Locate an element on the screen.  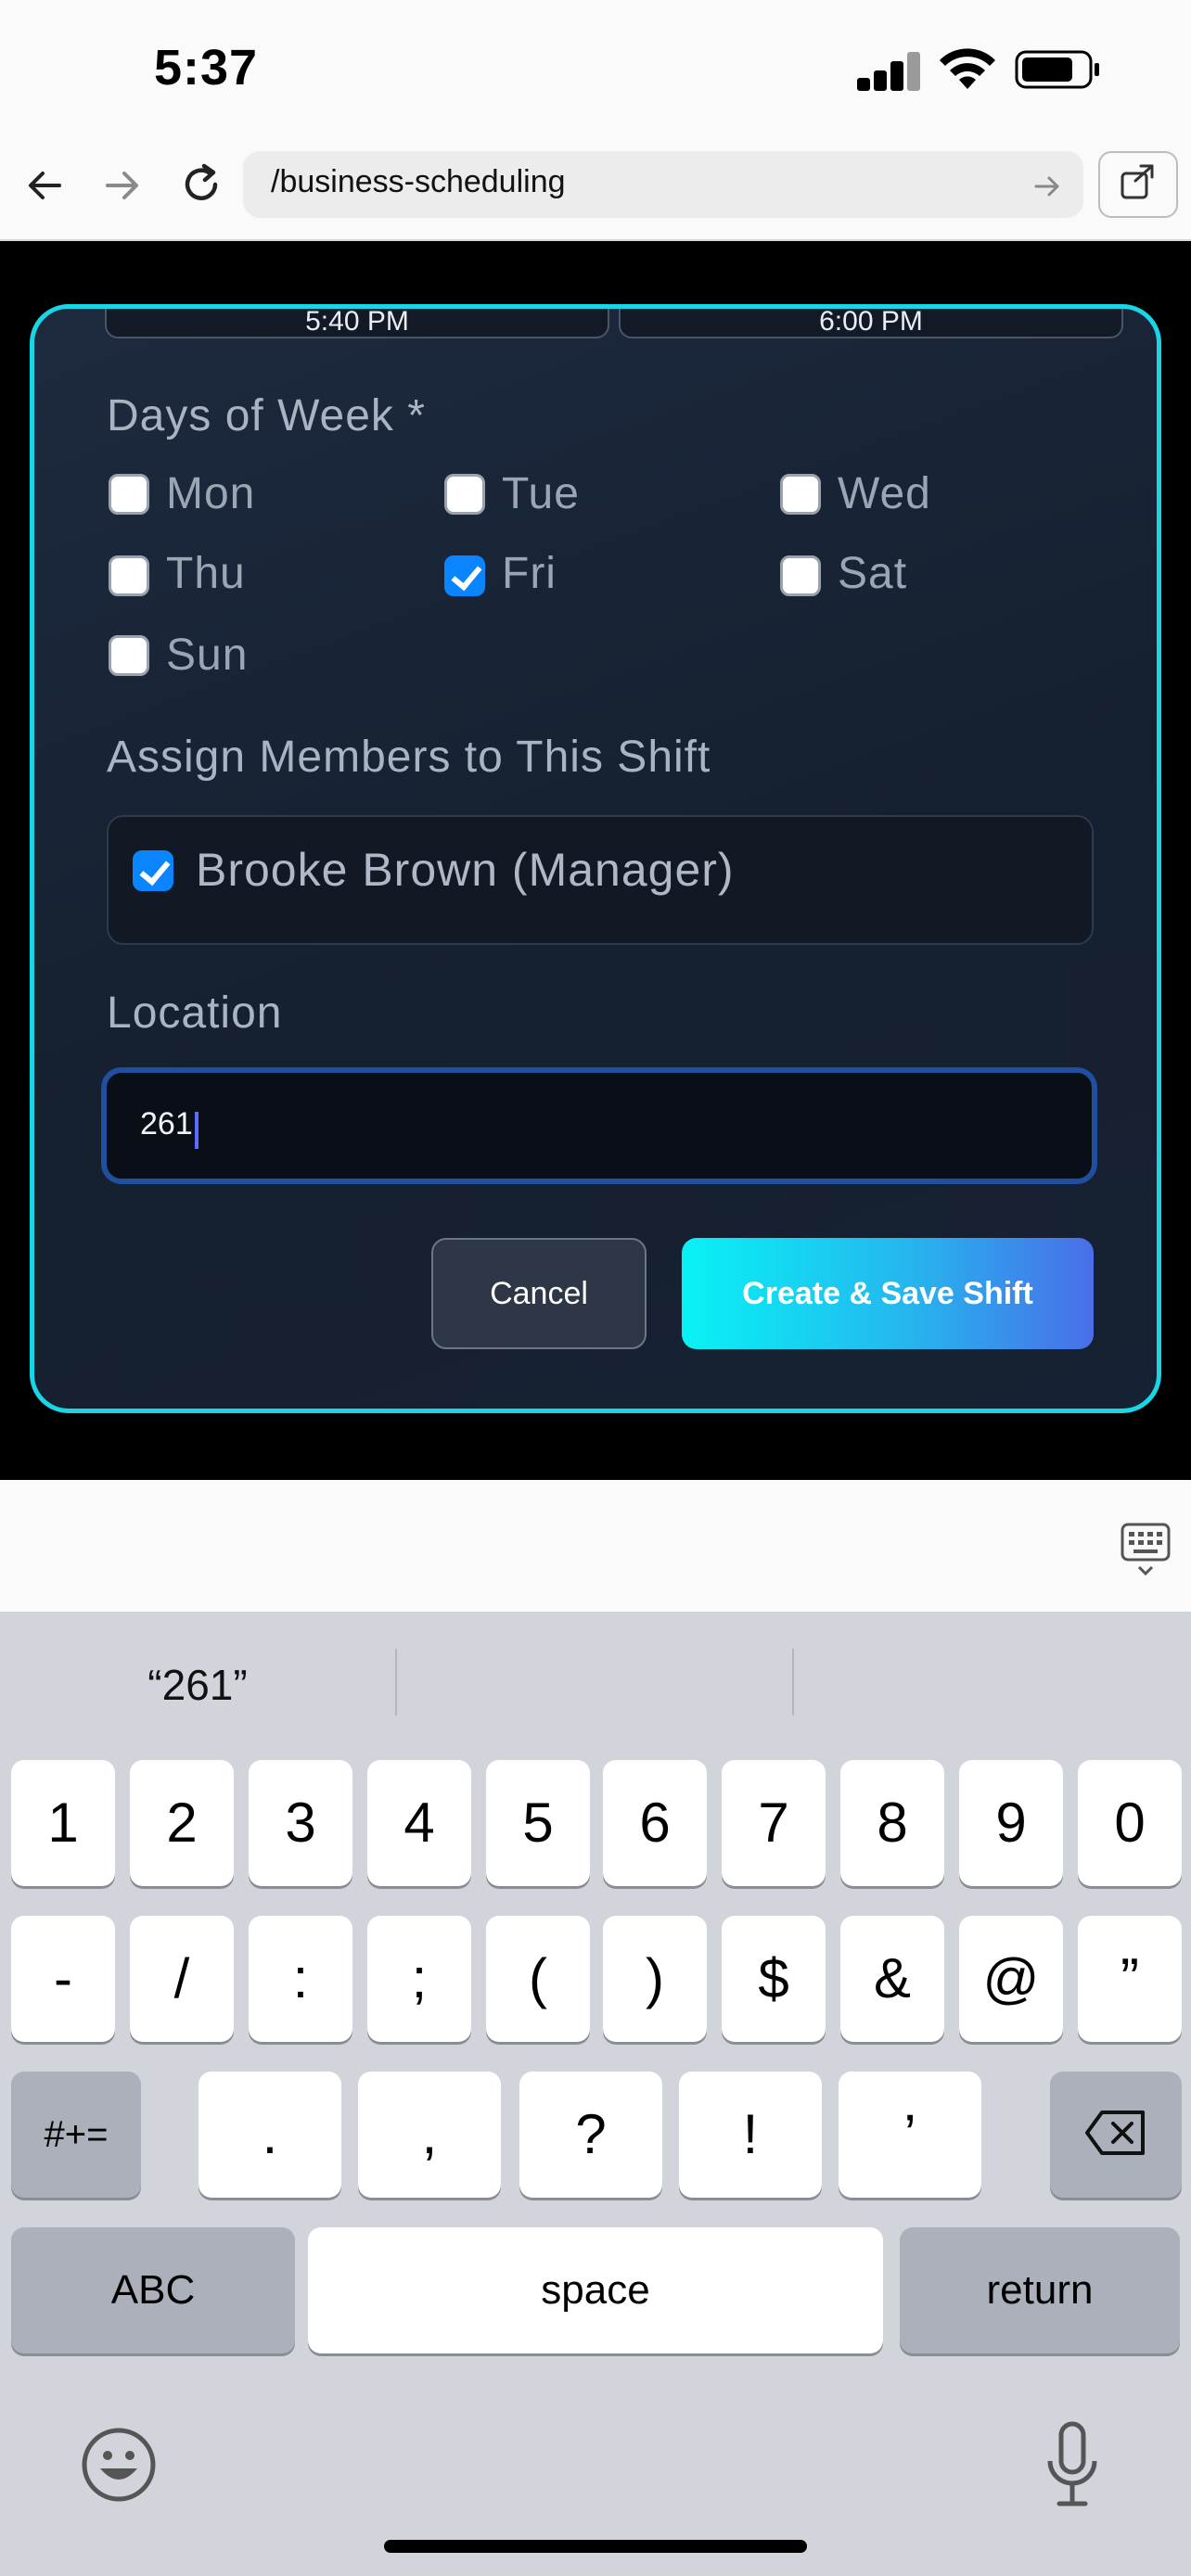
key-colon: : is located at coordinates (300, 1979).